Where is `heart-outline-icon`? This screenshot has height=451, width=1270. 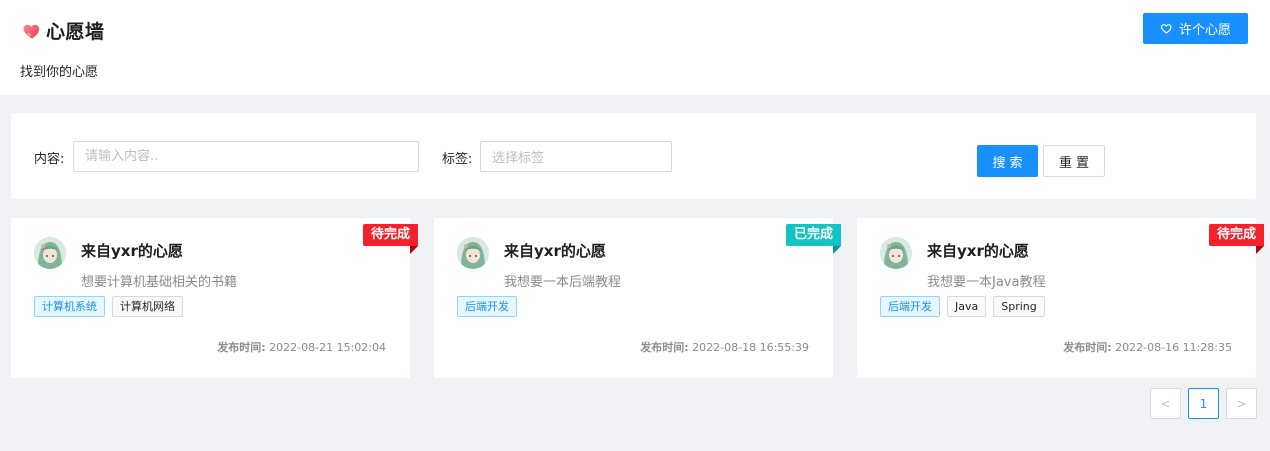 heart-outline-icon is located at coordinates (1166, 29).